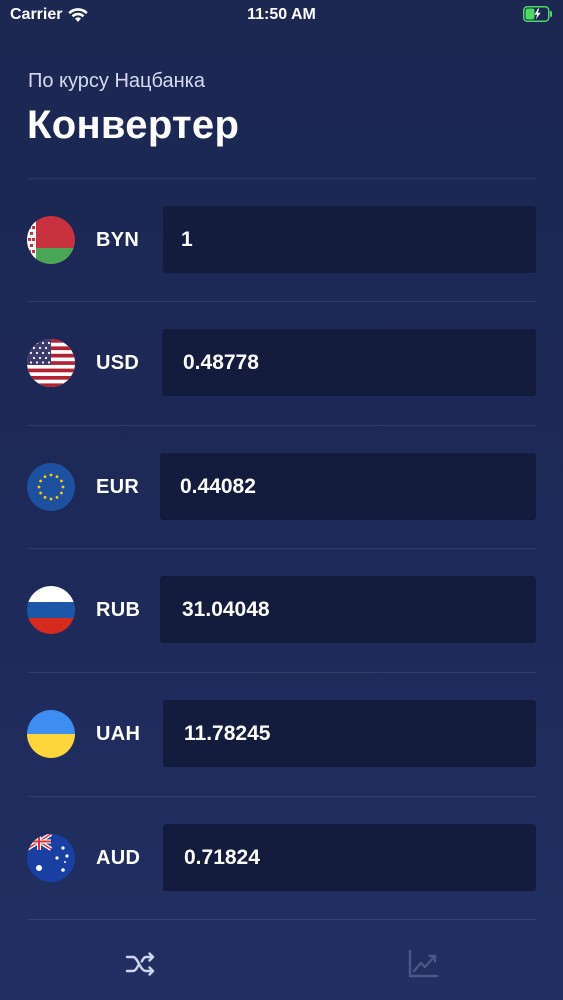 This screenshot has width=563, height=1000. What do you see at coordinates (348, 486) in the screenshot?
I see `amount-input-eur: 0.44082` at bounding box center [348, 486].